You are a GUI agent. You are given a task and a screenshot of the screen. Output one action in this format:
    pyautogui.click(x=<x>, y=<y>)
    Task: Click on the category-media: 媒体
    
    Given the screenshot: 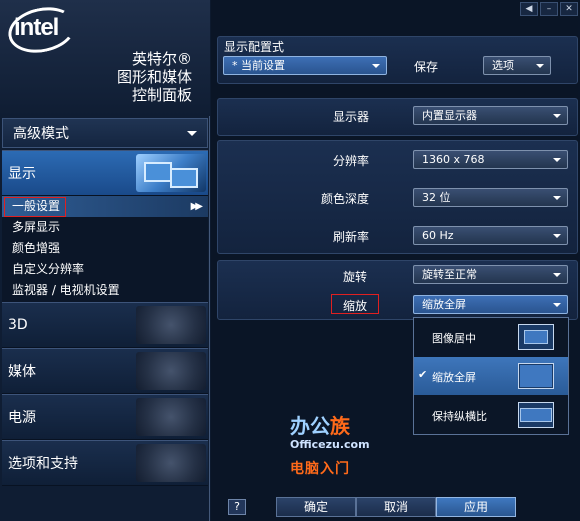 What is the action you would take?
    pyautogui.click(x=105, y=371)
    